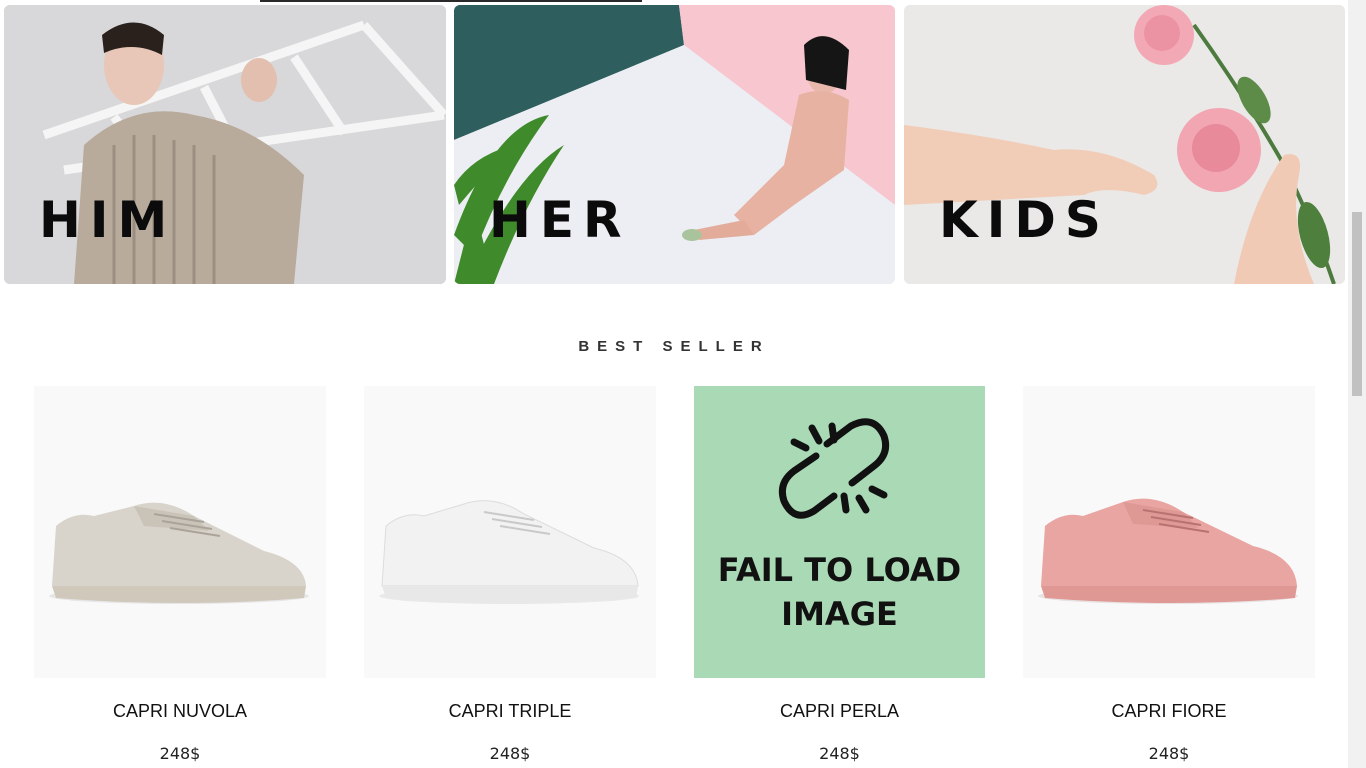 This screenshot has width=1366, height=768. Describe the element at coordinates (839, 592) in the screenshot. I see `image-error-text: FAIL TO LOAD IMAGE` at that location.